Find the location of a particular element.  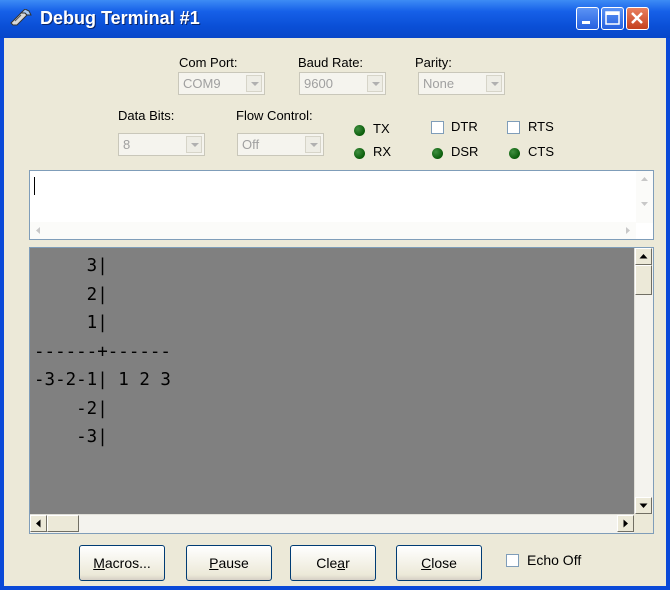

com-port-value: COM9 is located at coordinates (202, 83).